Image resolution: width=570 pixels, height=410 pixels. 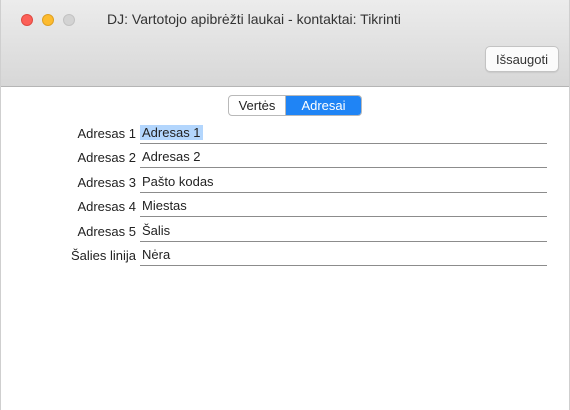 What do you see at coordinates (103, 255) in the screenshot?
I see `field-label: Šalies linija` at bounding box center [103, 255].